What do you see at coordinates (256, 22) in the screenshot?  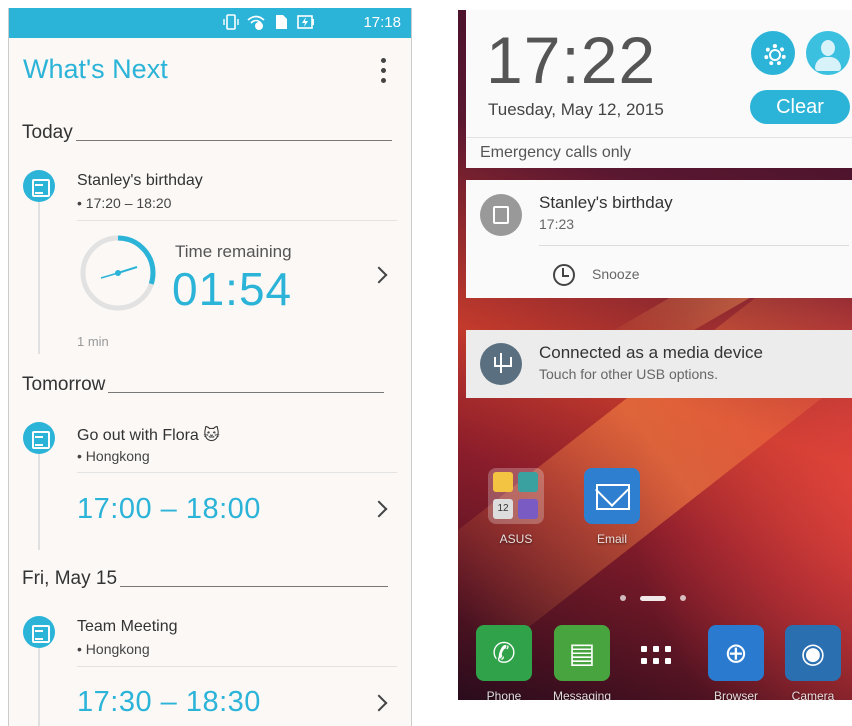 I see `wifi-icon` at bounding box center [256, 22].